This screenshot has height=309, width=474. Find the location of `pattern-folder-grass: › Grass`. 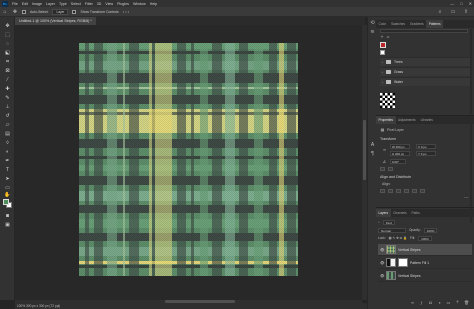

pattern-folder-grass: › Grass is located at coordinates (426, 71).